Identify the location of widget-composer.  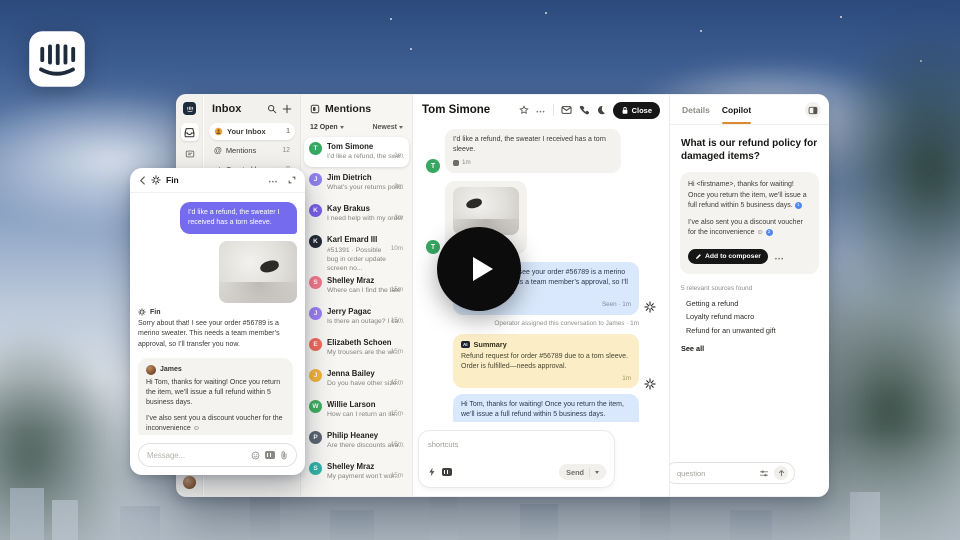
(217, 455).